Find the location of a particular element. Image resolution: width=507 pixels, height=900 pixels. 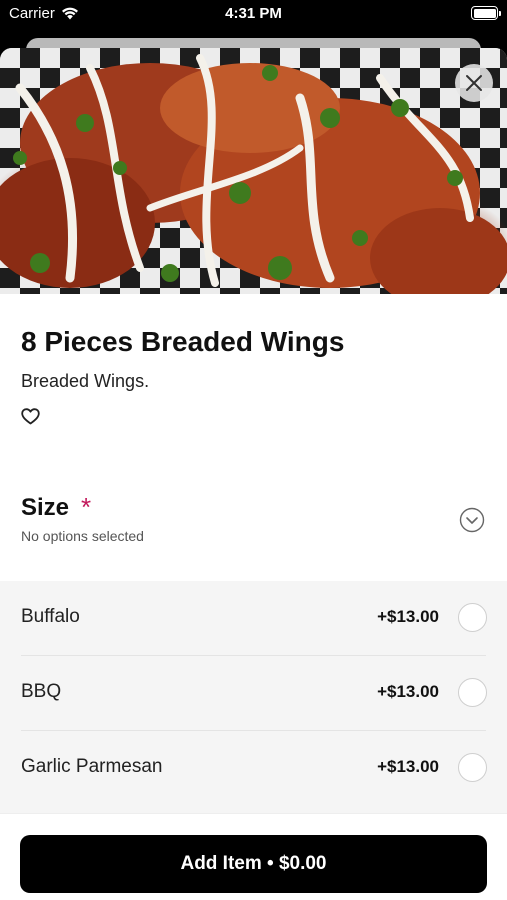

size-collapse-toggle is located at coordinates (472, 522).